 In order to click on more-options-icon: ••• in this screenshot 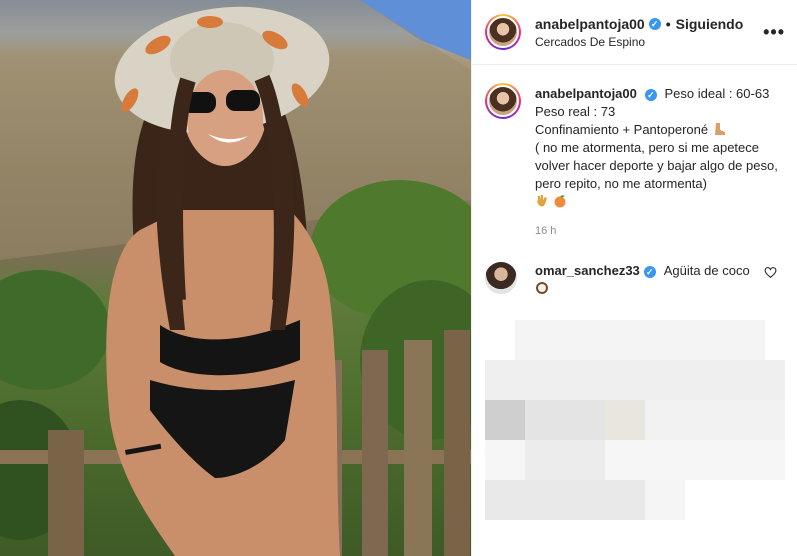, I will do `click(774, 32)`.